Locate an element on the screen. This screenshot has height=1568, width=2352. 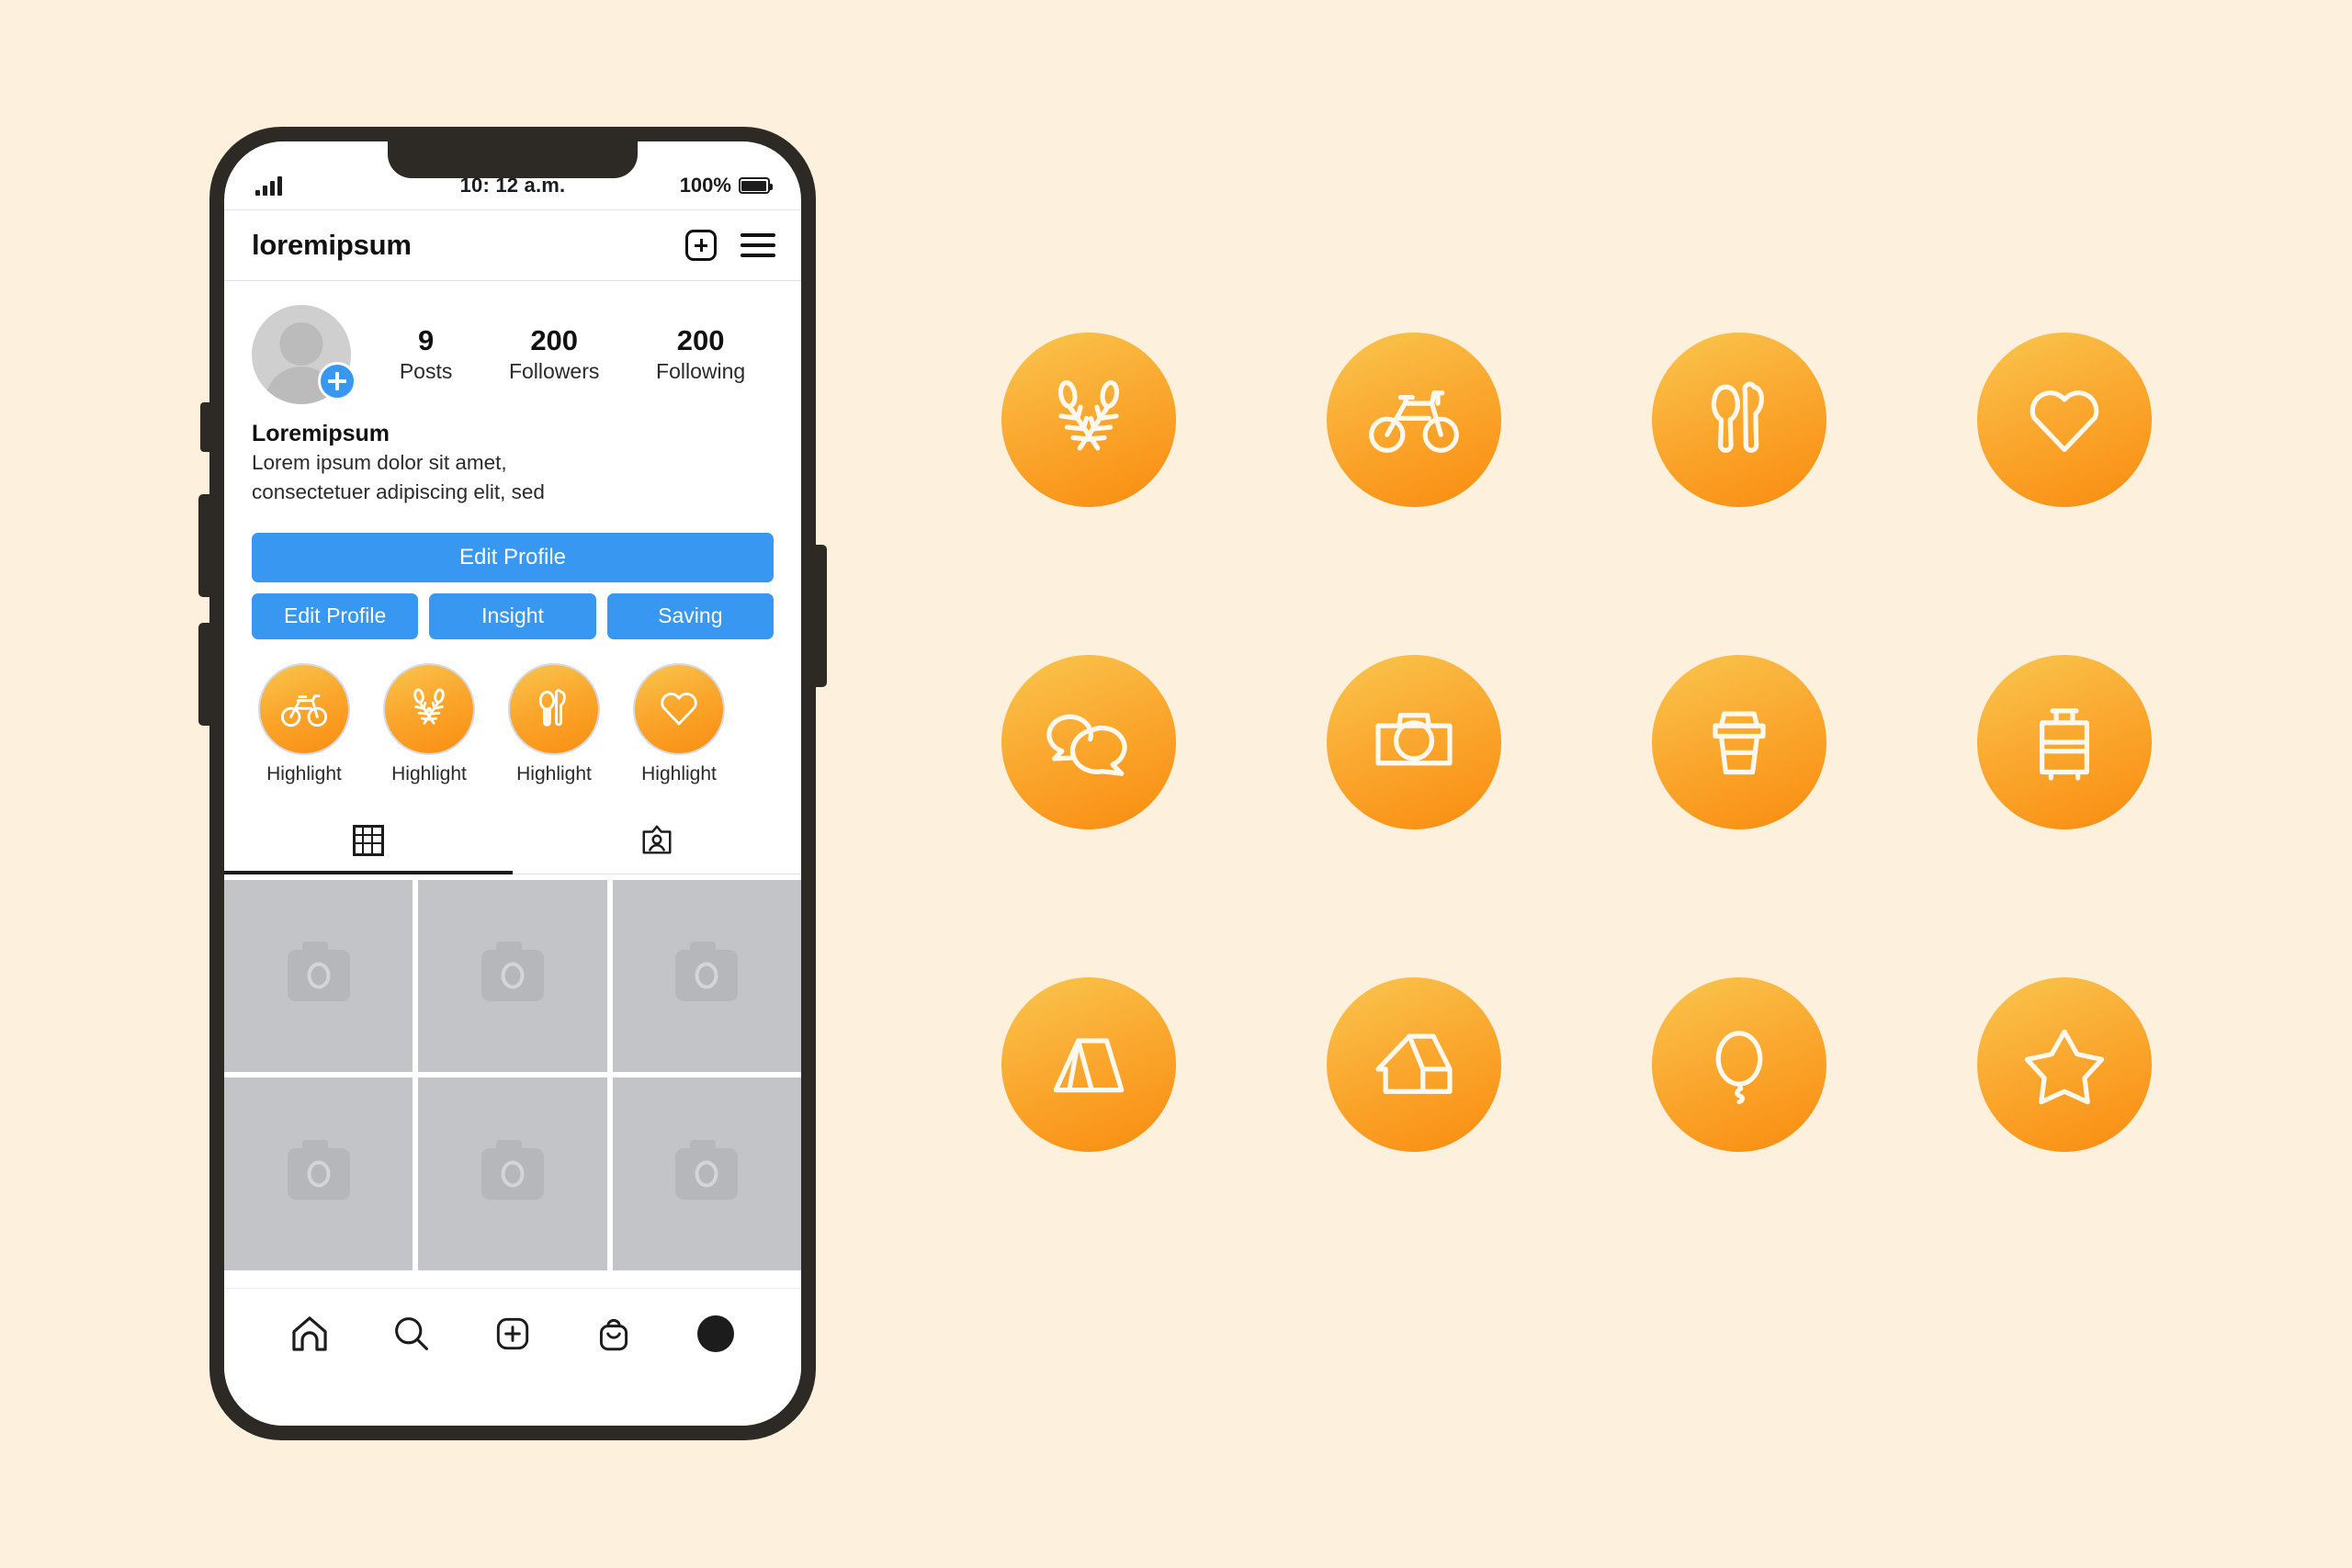
phone-volume-up-button is located at coordinates (204, 545).